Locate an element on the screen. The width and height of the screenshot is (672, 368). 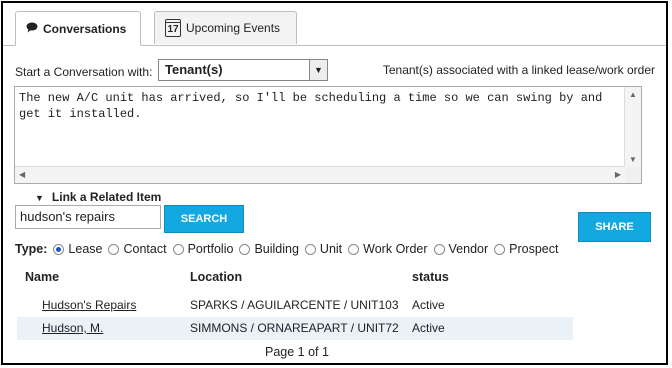
option-label: Lease is located at coordinates (85, 249).